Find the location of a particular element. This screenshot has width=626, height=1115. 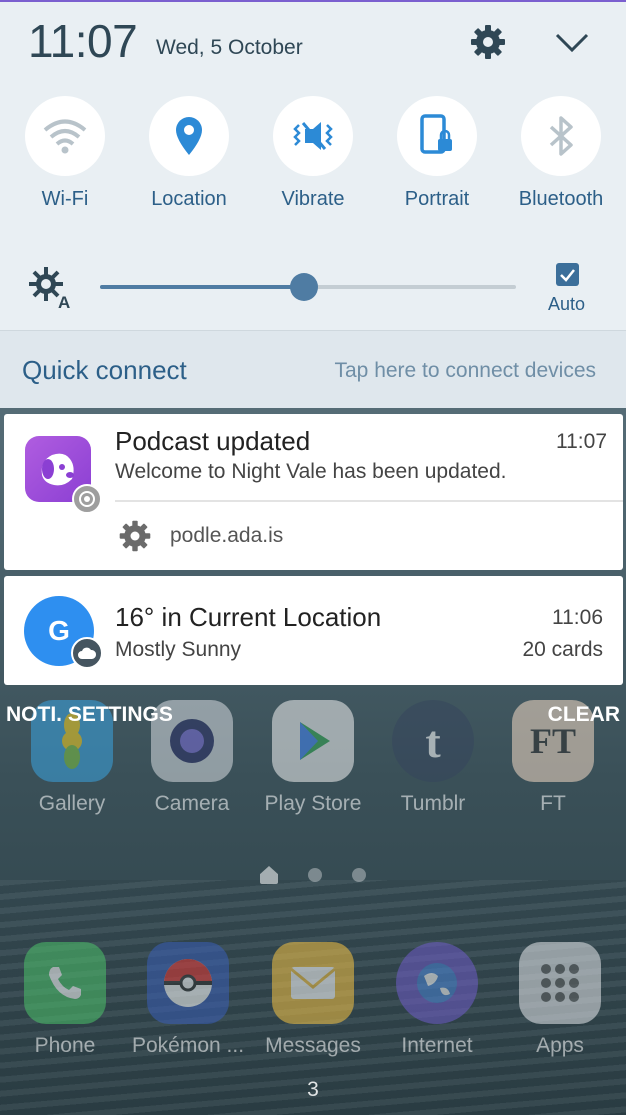

clock-time: 11:07 is located at coordinates (83, 41).